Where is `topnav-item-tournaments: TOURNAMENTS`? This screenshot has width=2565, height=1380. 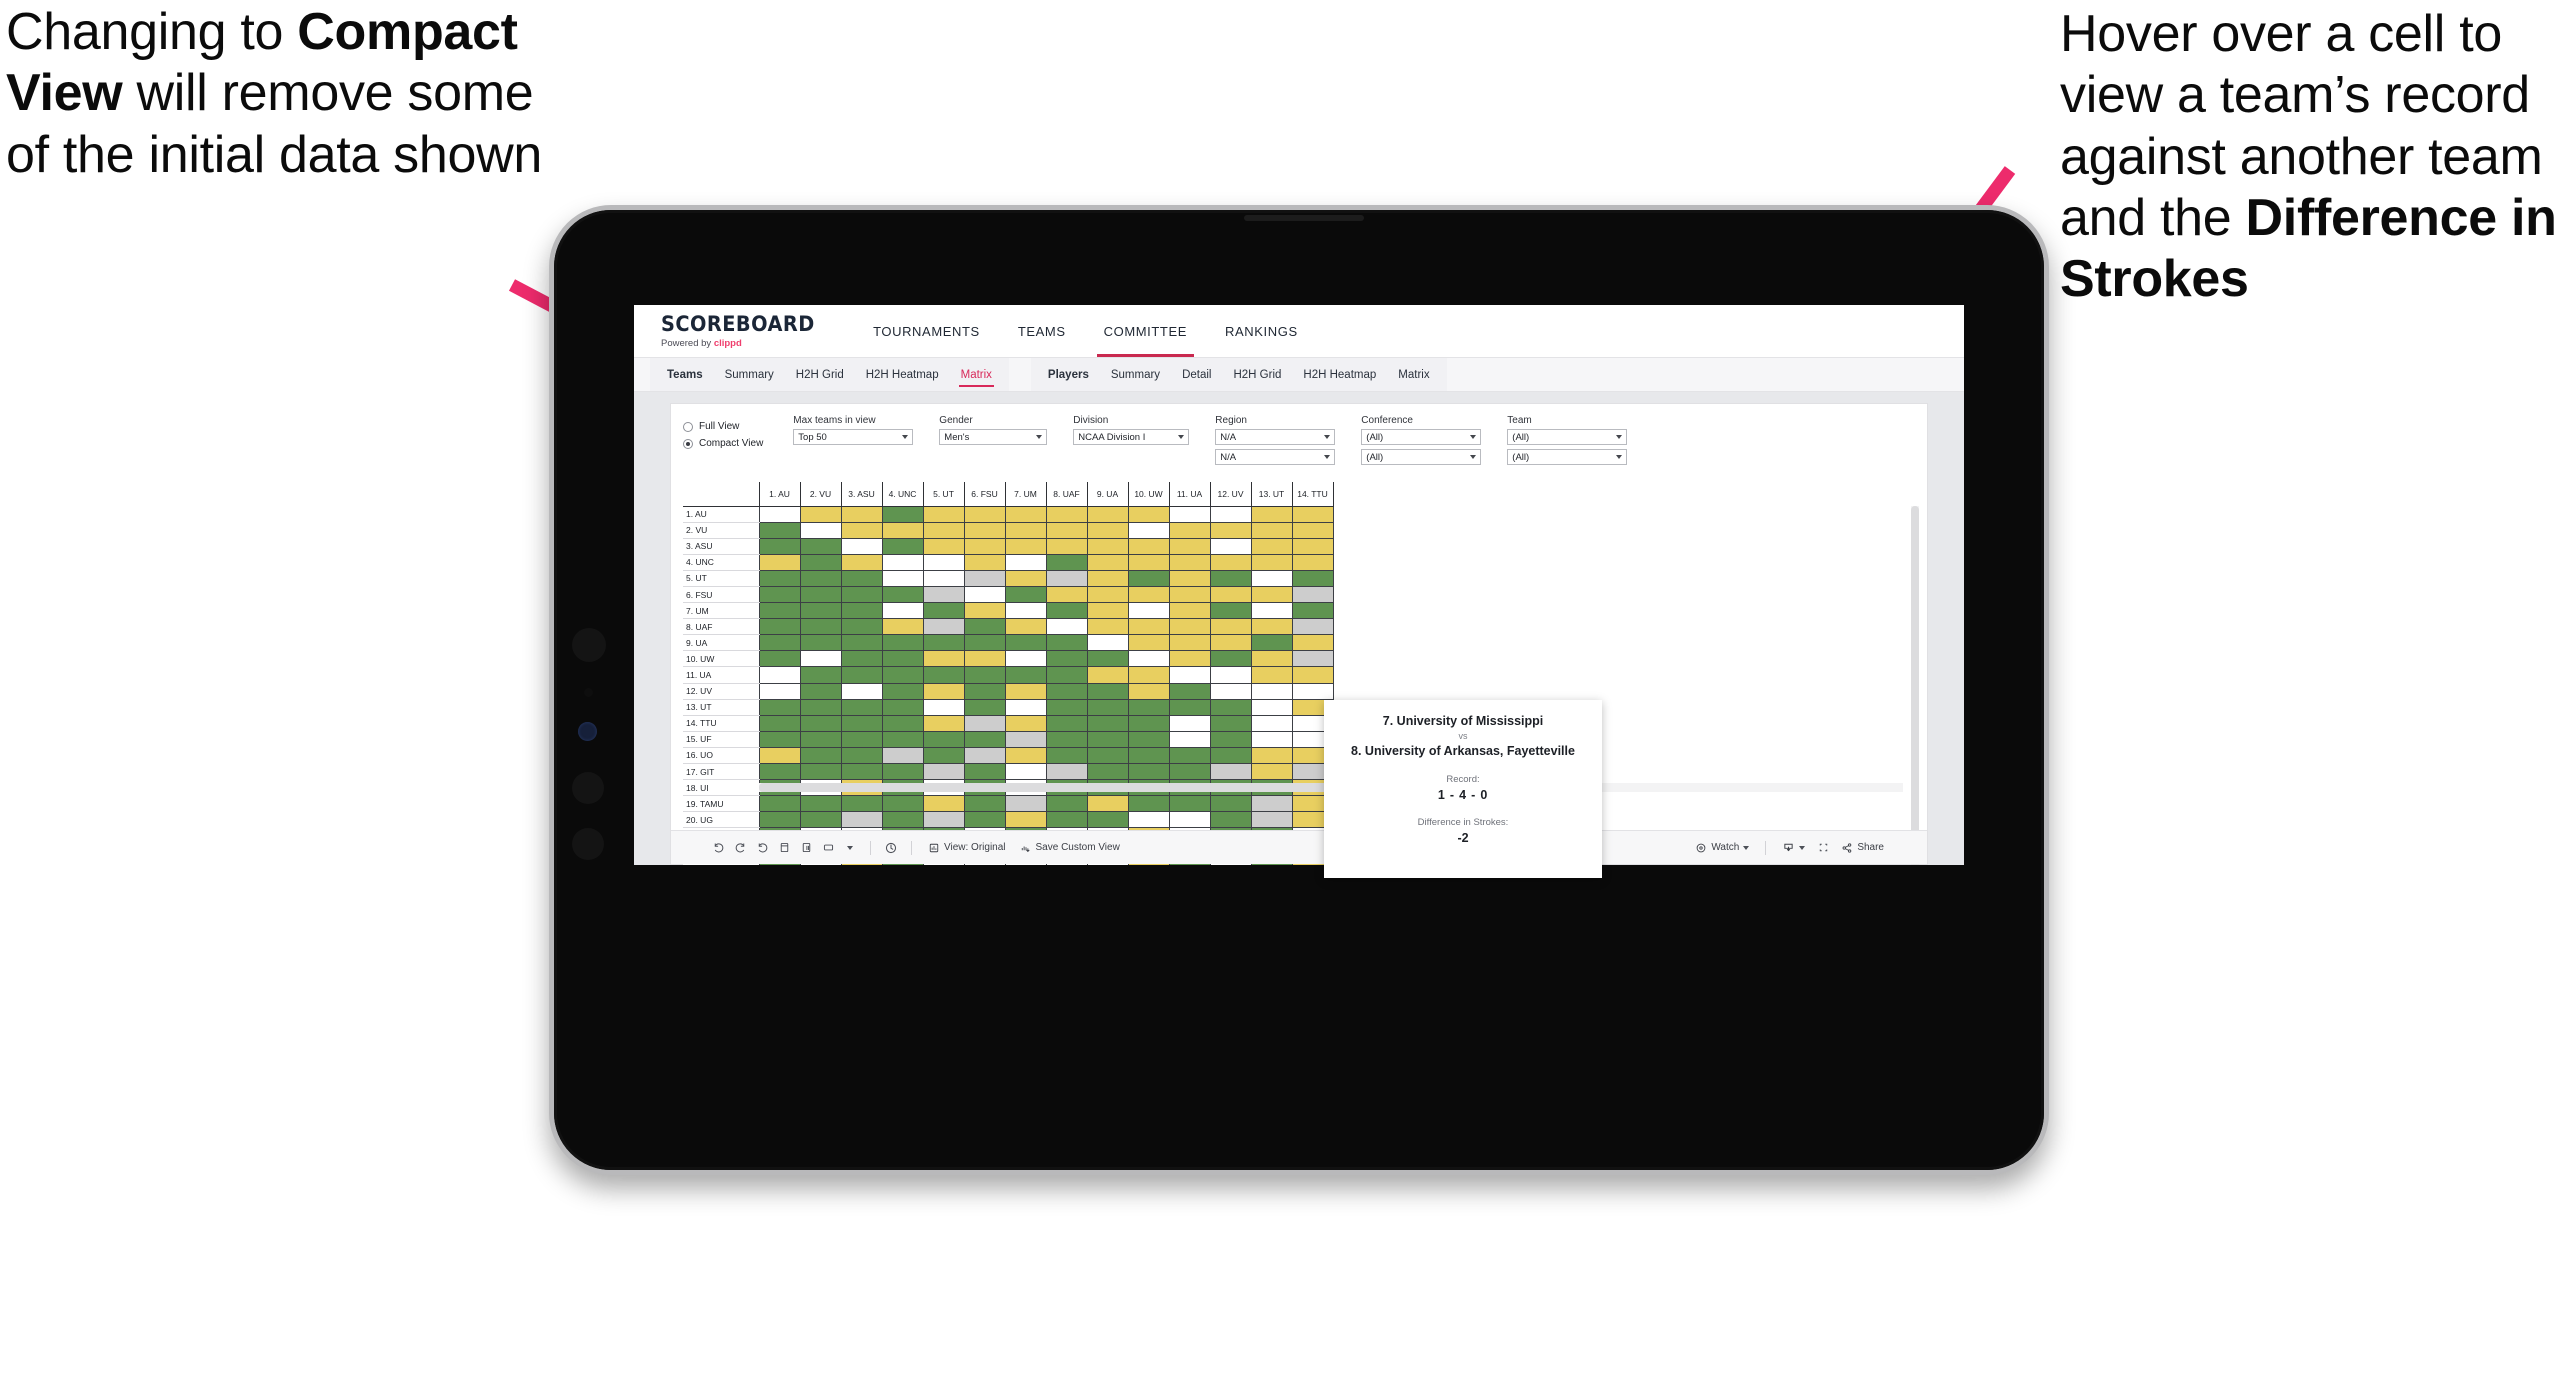
topnav-item-tournaments: TOURNAMENTS is located at coordinates (926, 331).